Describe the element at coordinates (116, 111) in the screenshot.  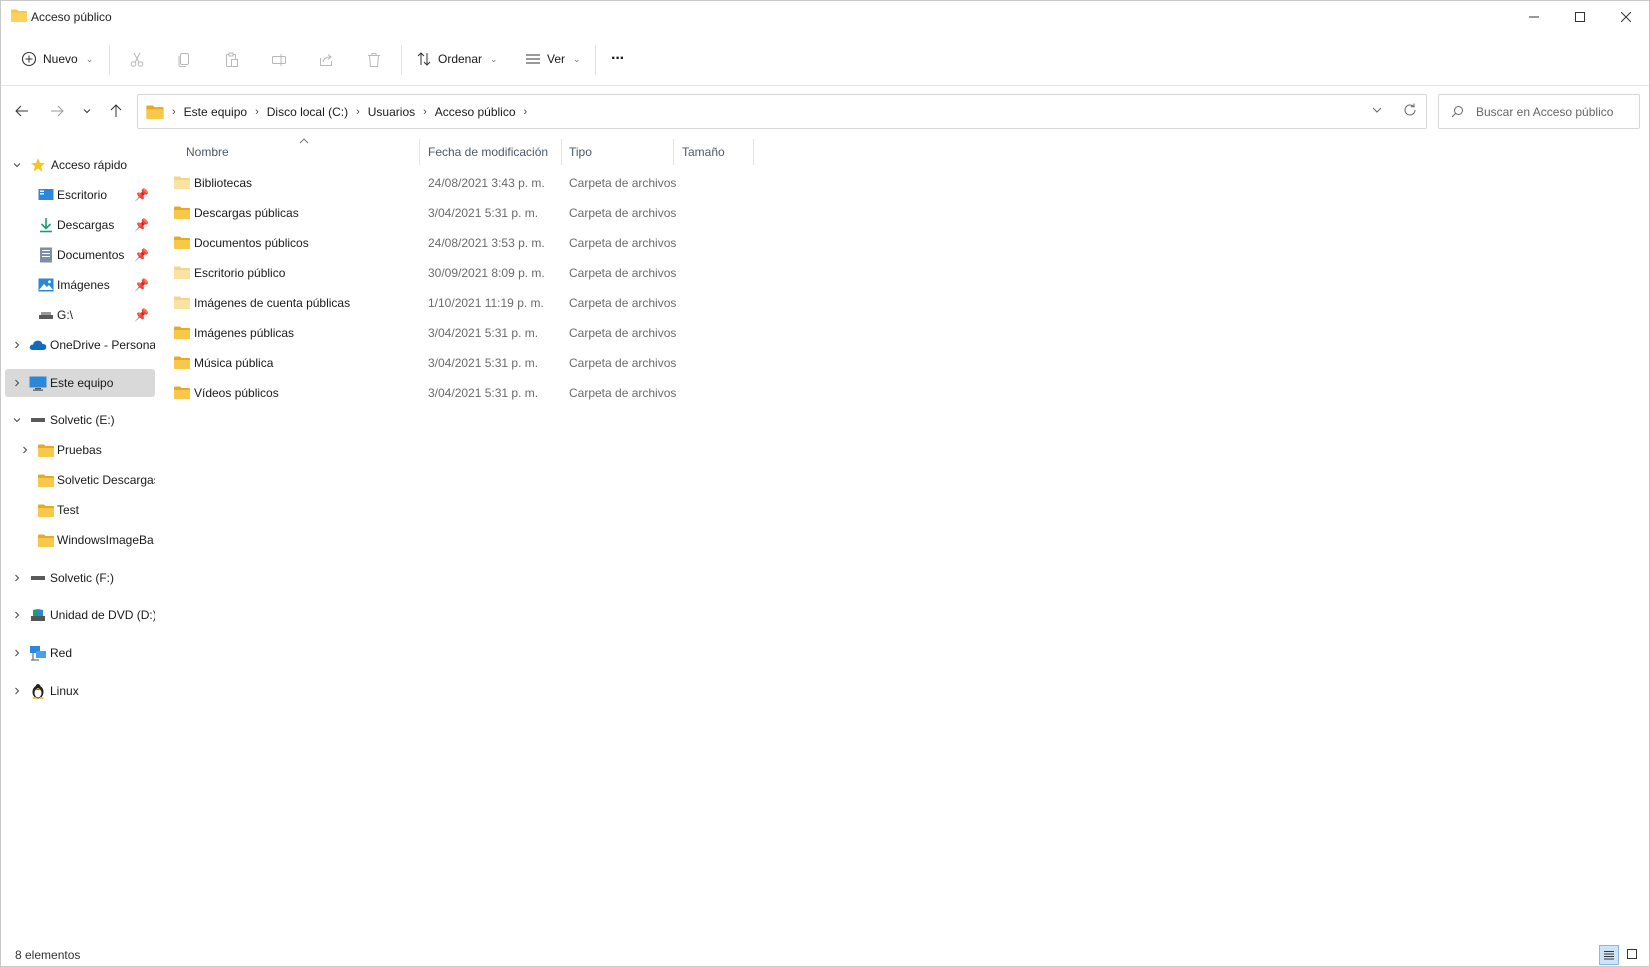
I see `up-button` at that location.